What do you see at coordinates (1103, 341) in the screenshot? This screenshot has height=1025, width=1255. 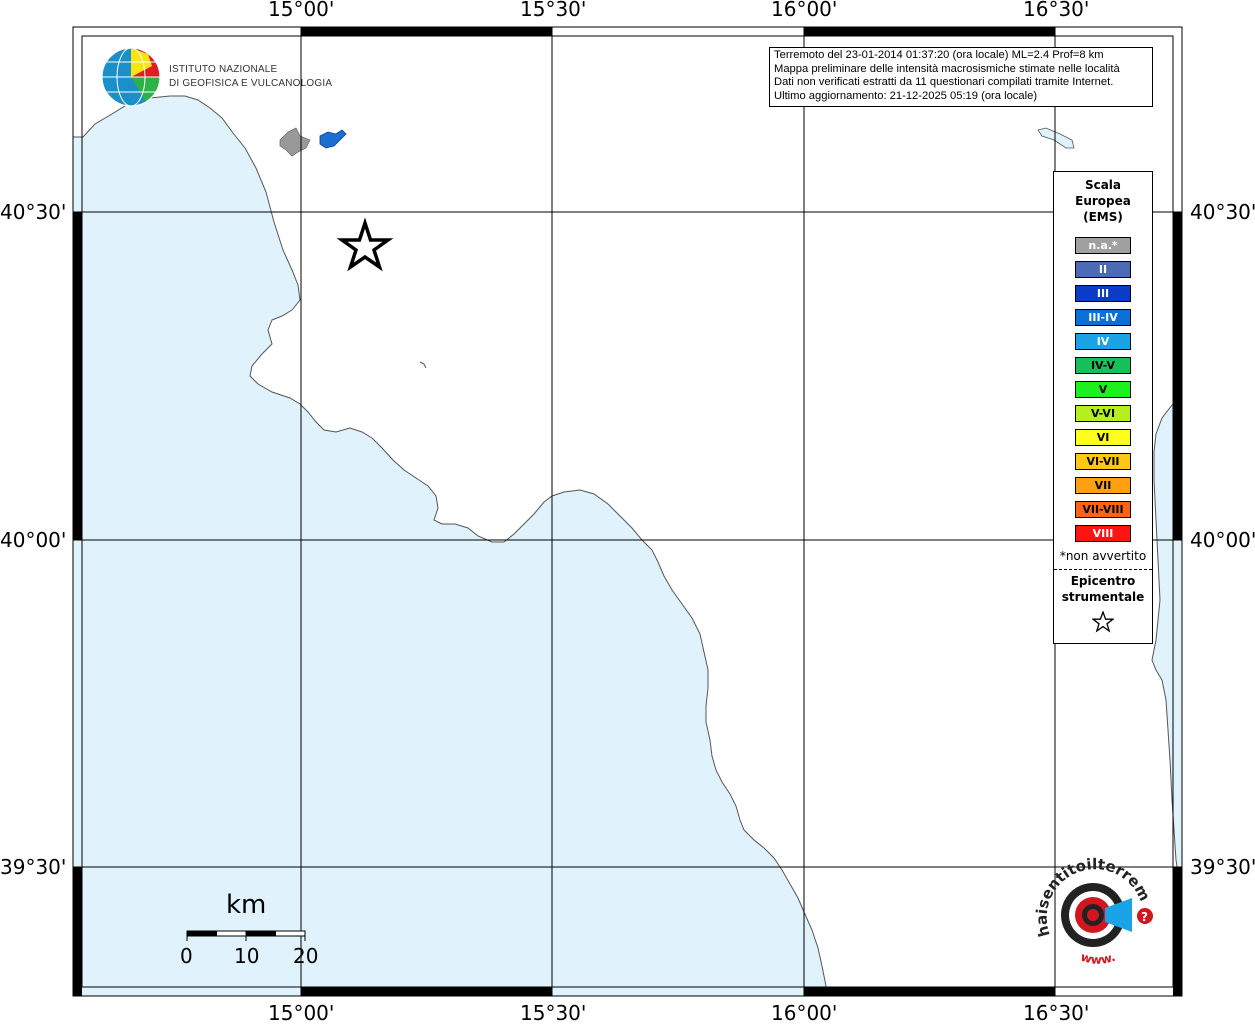 I see `legend-item: IV` at bounding box center [1103, 341].